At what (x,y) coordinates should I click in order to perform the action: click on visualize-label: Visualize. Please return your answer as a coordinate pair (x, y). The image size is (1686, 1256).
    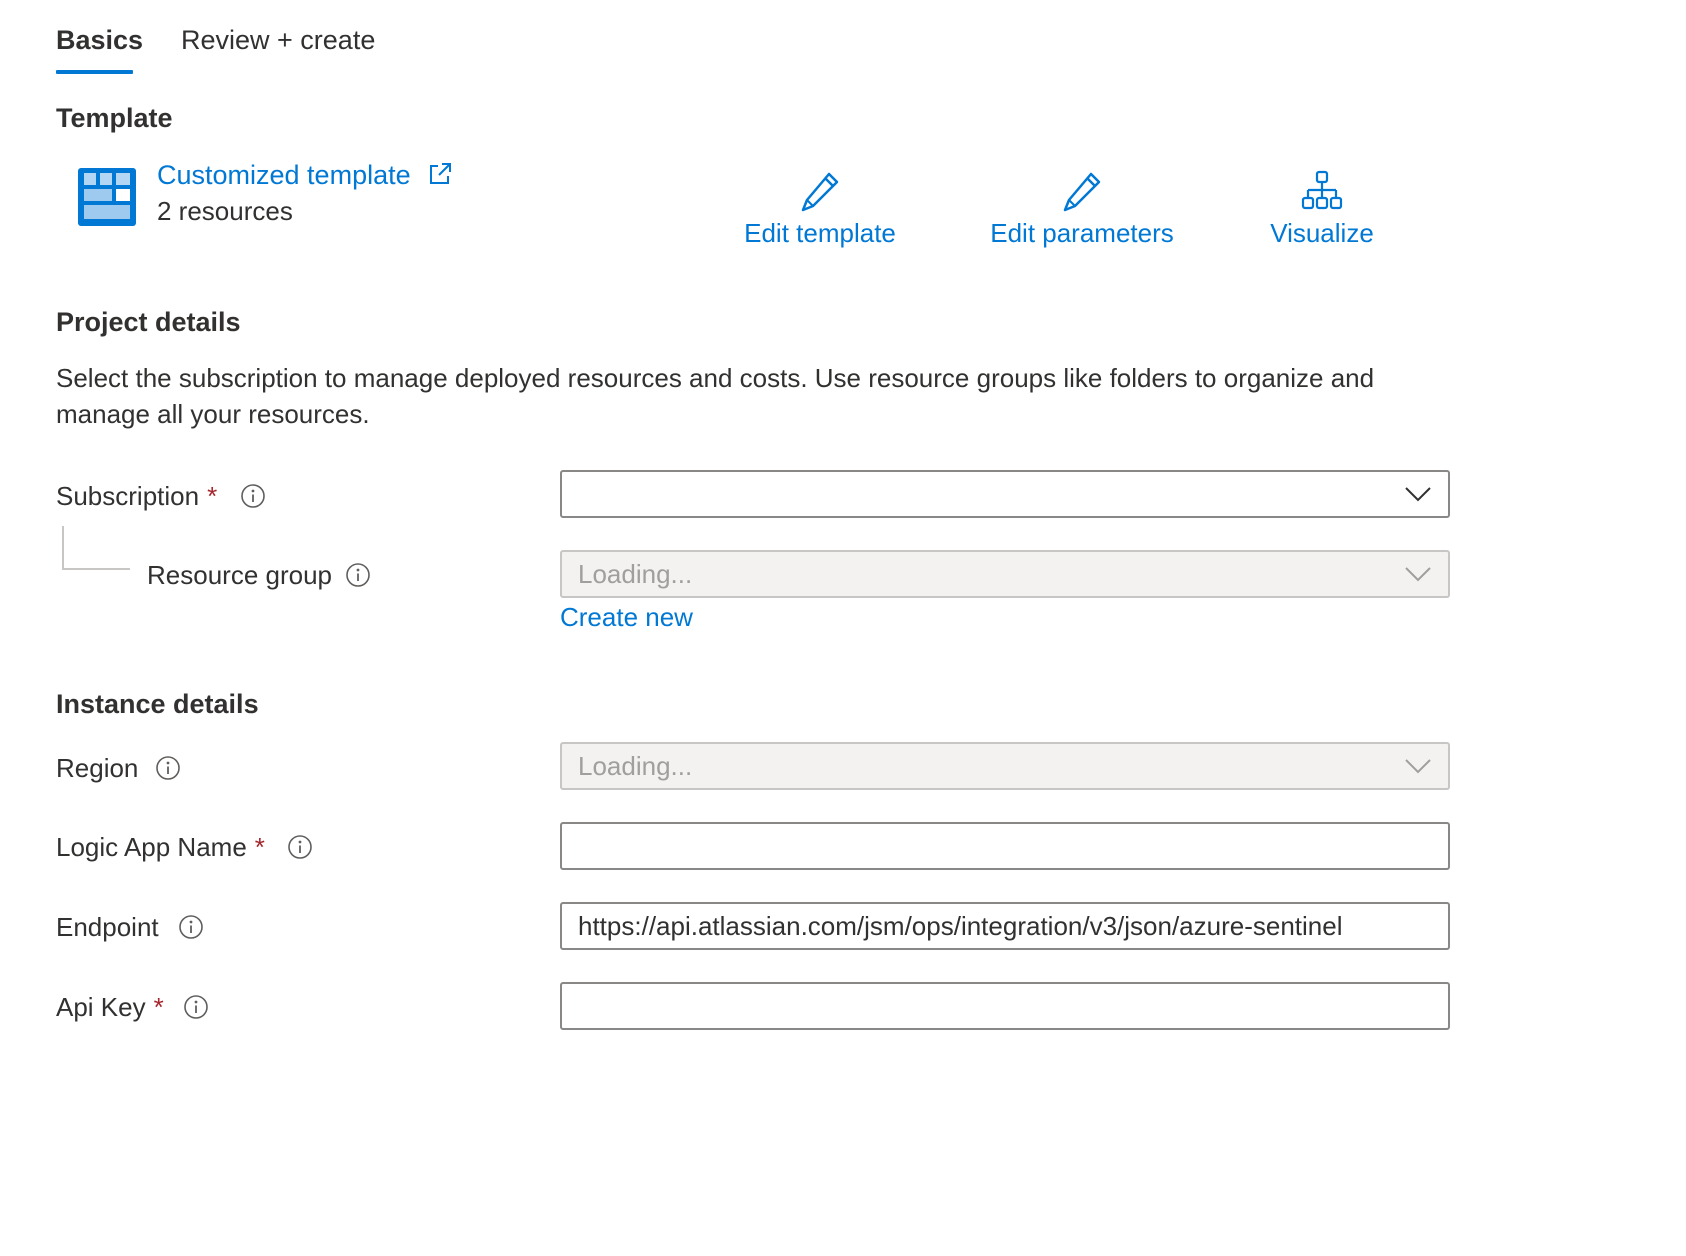
    Looking at the image, I should click on (1322, 233).